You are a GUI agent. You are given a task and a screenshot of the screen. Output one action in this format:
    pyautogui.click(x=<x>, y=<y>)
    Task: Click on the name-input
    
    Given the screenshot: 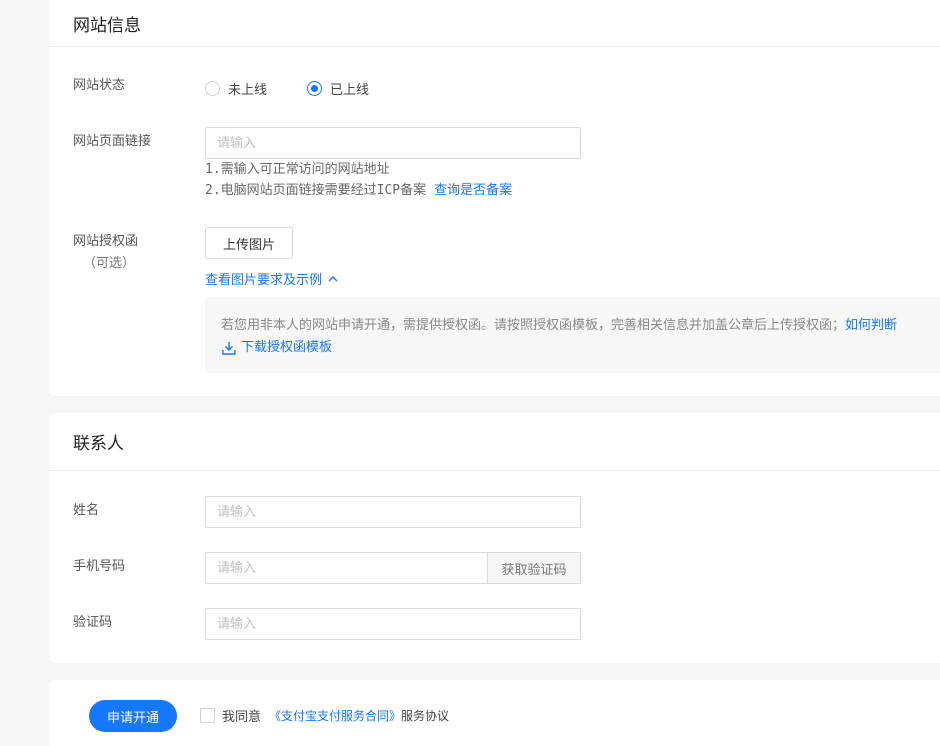 What is the action you would take?
    pyautogui.click(x=393, y=512)
    